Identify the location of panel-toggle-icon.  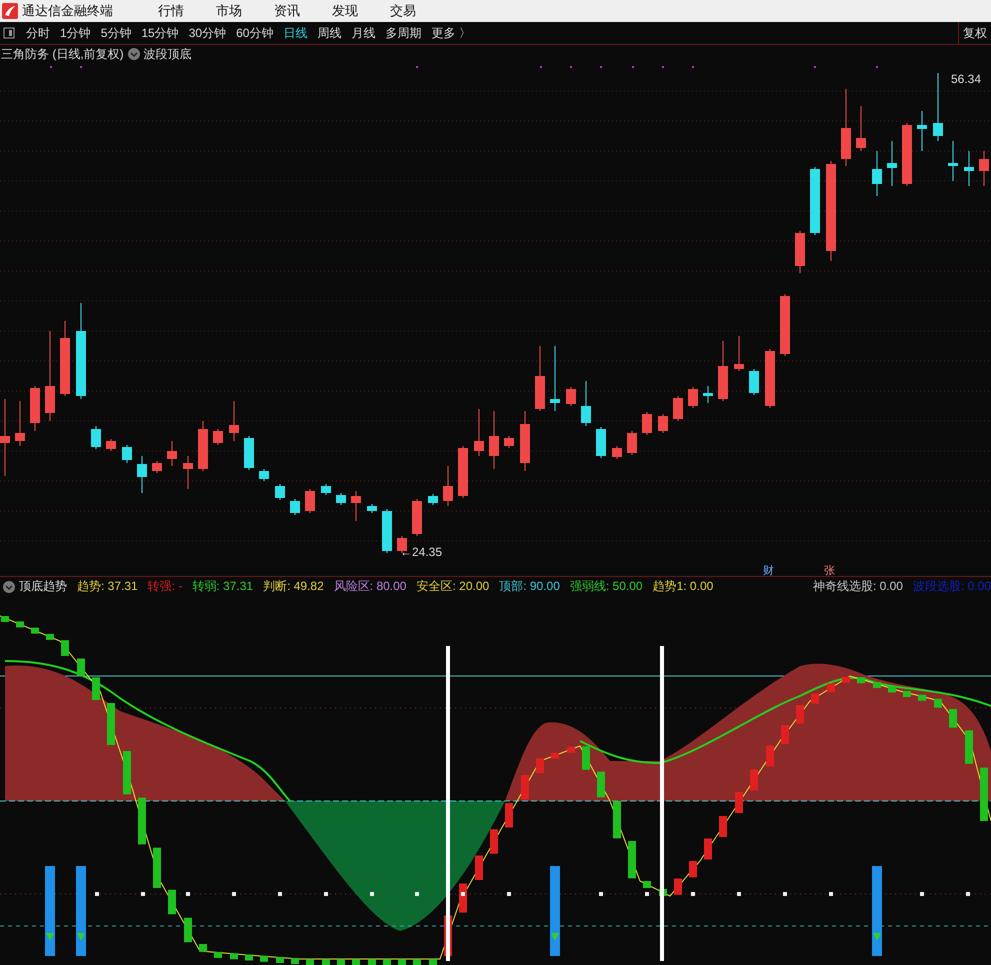
(9, 33).